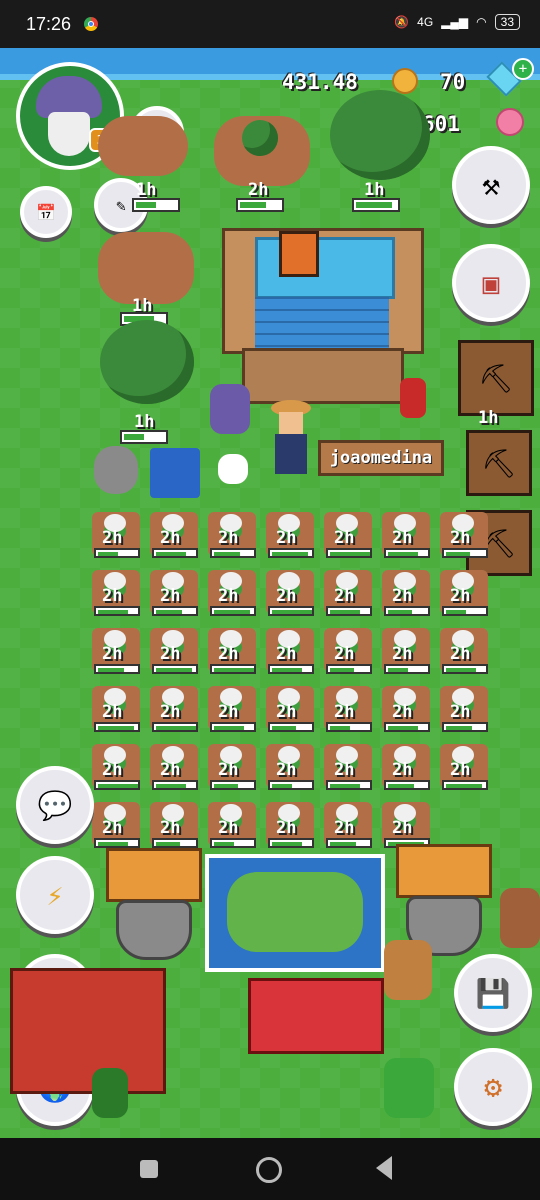 Image resolution: width=540 pixels, height=1200 pixels. What do you see at coordinates (493, 1087) in the screenshot?
I see `settings-button: ⚙` at bounding box center [493, 1087].